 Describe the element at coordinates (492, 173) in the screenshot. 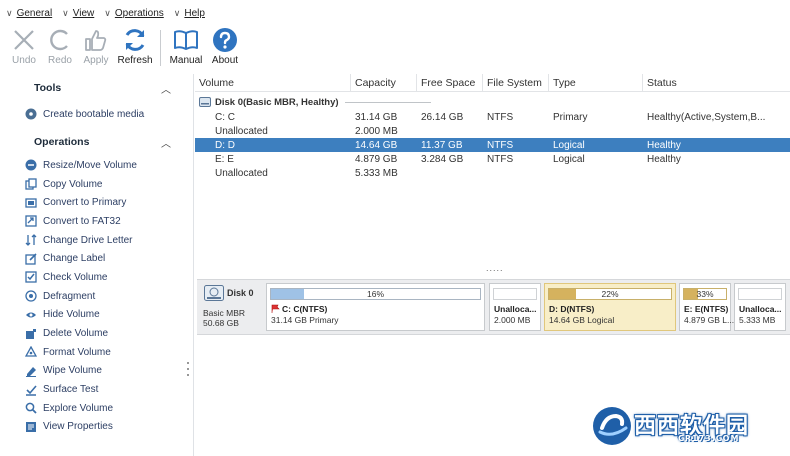

I see `table-row: Unallocated 5.333 MB` at that location.